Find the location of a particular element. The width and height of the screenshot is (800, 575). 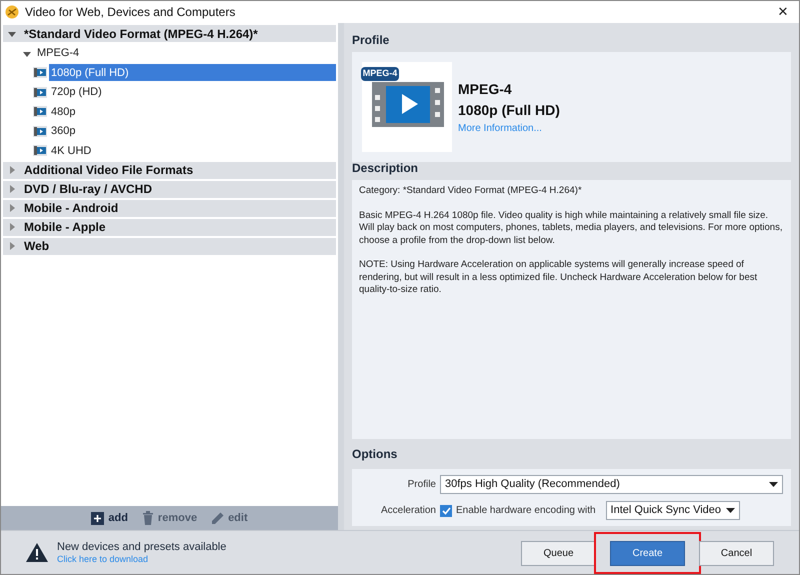

format-badge: MPEG-4 is located at coordinates (380, 74).